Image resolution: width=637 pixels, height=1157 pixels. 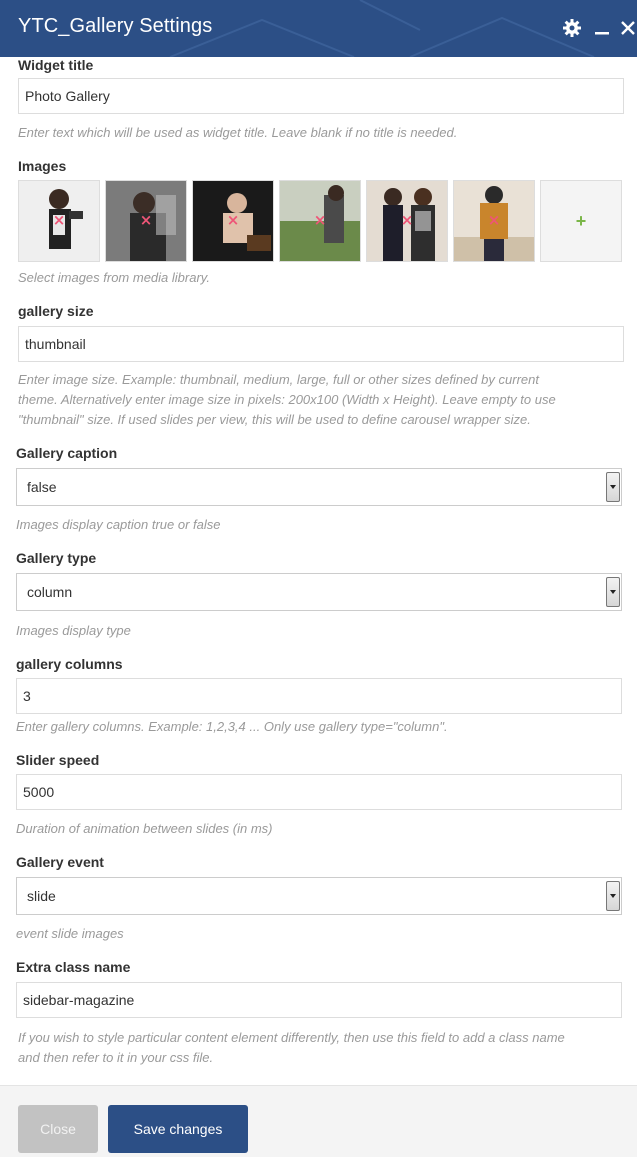 What do you see at coordinates (318, 28) in the screenshot?
I see `dialog-header: YTC_Gallery Settings` at bounding box center [318, 28].